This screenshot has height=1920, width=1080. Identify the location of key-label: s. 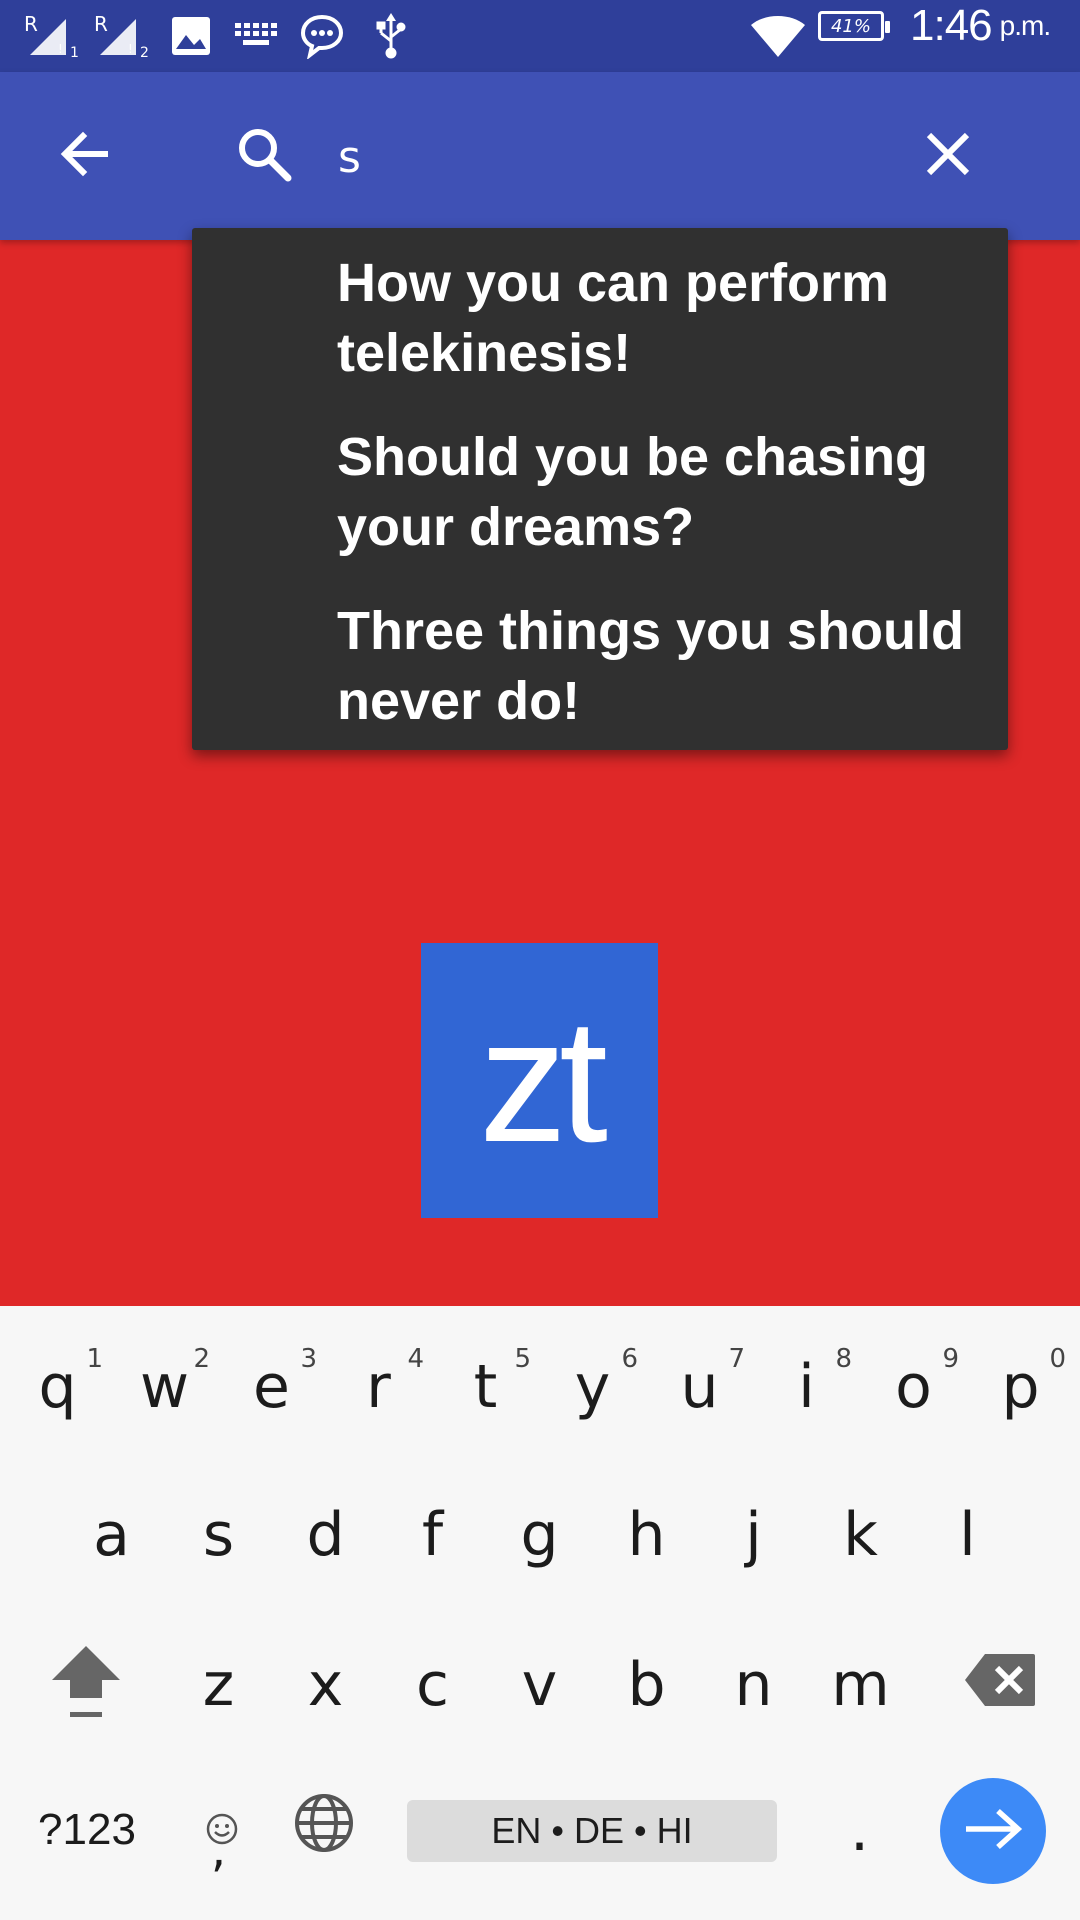
(218, 1535).